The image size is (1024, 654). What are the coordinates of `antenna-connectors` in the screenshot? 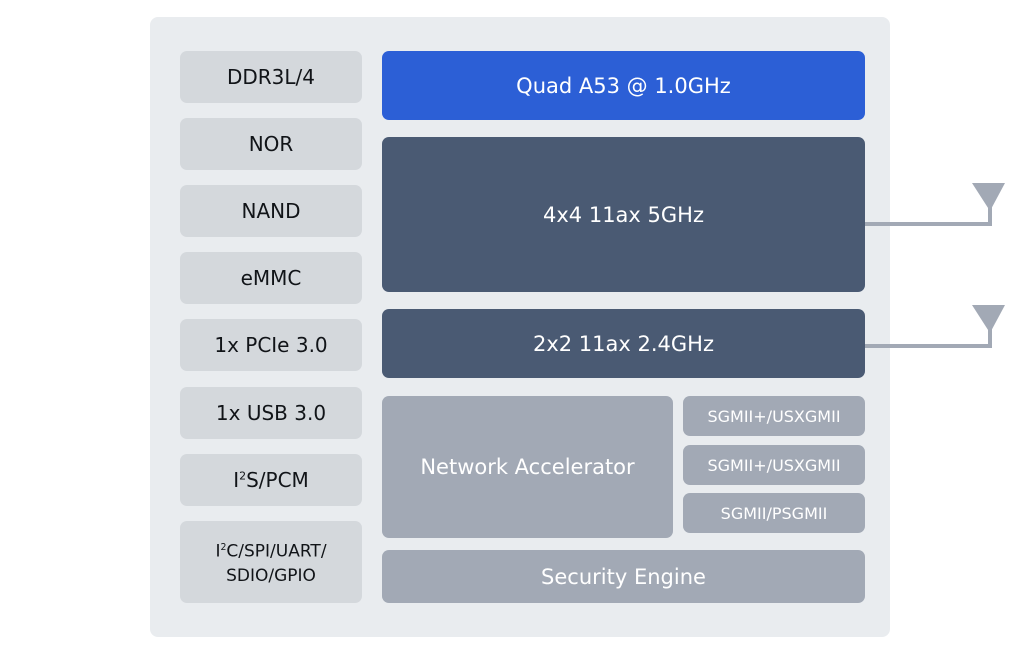 It's located at (935, 265).